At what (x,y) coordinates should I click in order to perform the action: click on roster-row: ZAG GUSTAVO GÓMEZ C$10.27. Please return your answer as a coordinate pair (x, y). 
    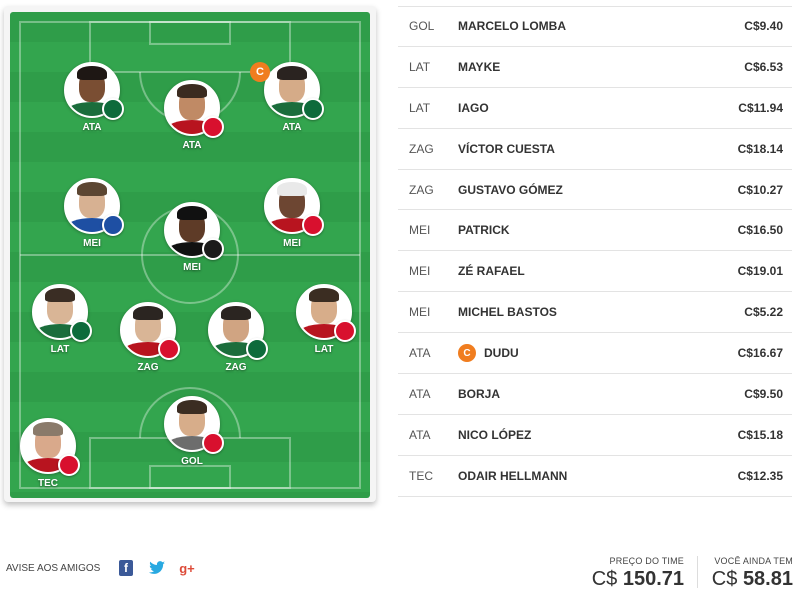
    Looking at the image, I should click on (595, 190).